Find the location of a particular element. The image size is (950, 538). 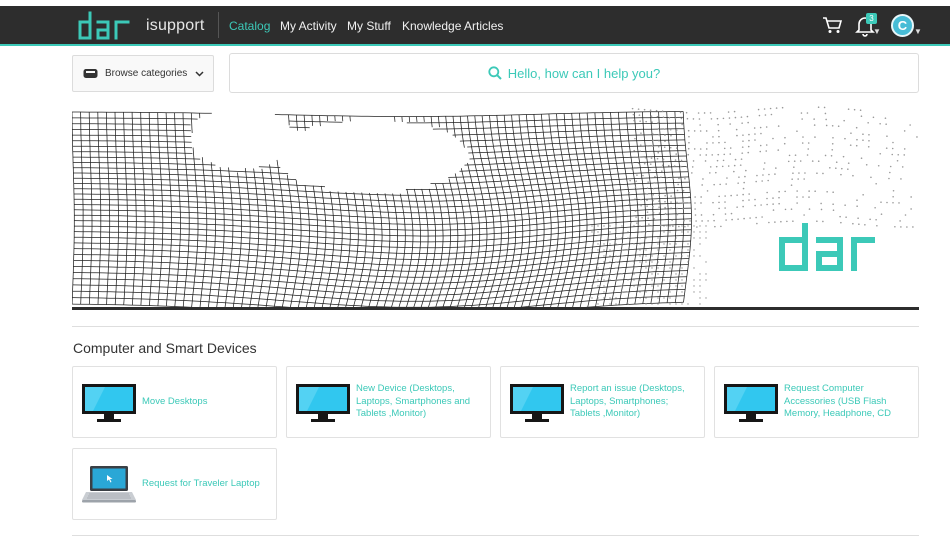

search-input: Hello, how can I help you? is located at coordinates (574, 73).